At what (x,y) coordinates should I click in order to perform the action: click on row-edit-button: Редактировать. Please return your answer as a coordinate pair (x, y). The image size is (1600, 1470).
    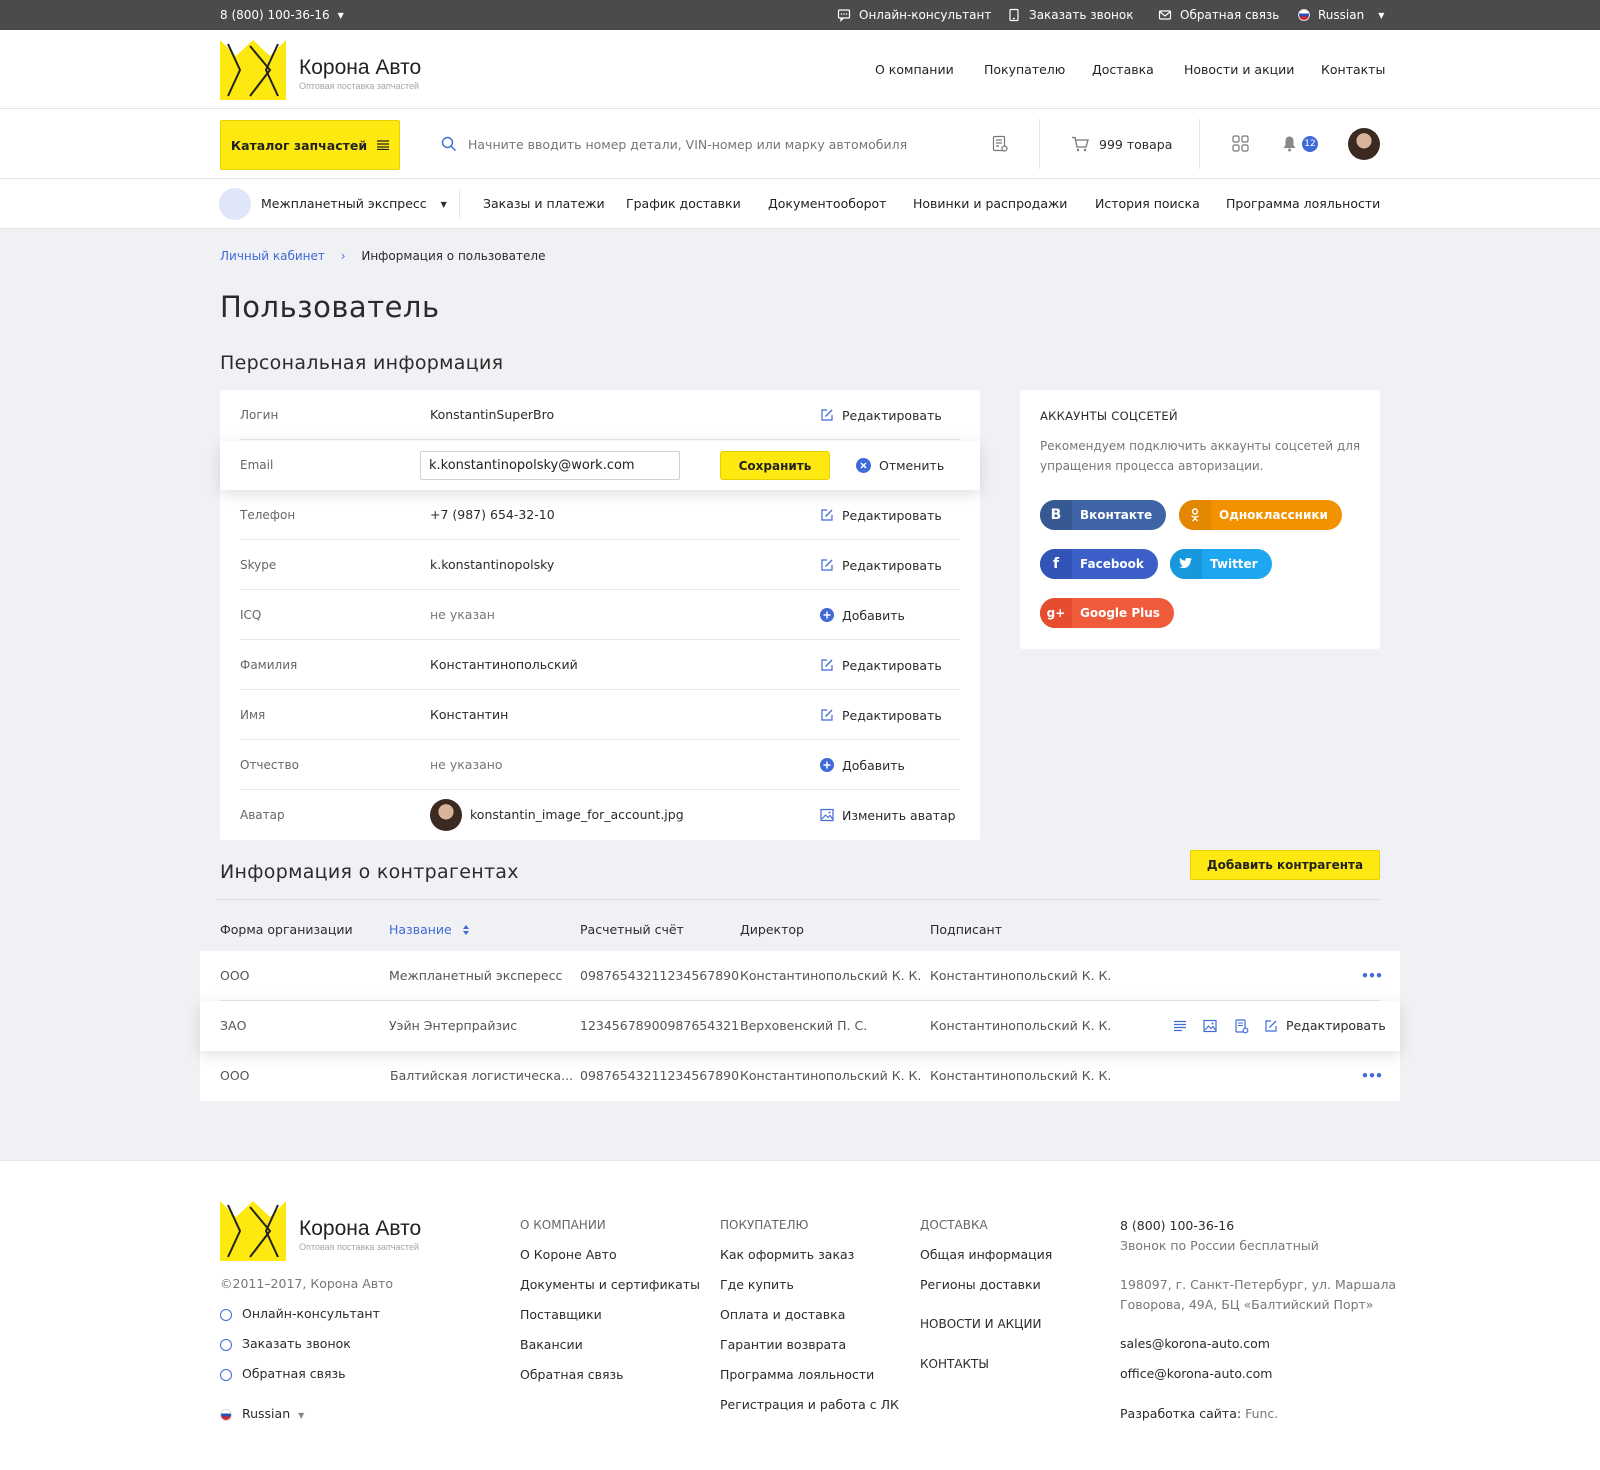
    Looking at the image, I should click on (1325, 1026).